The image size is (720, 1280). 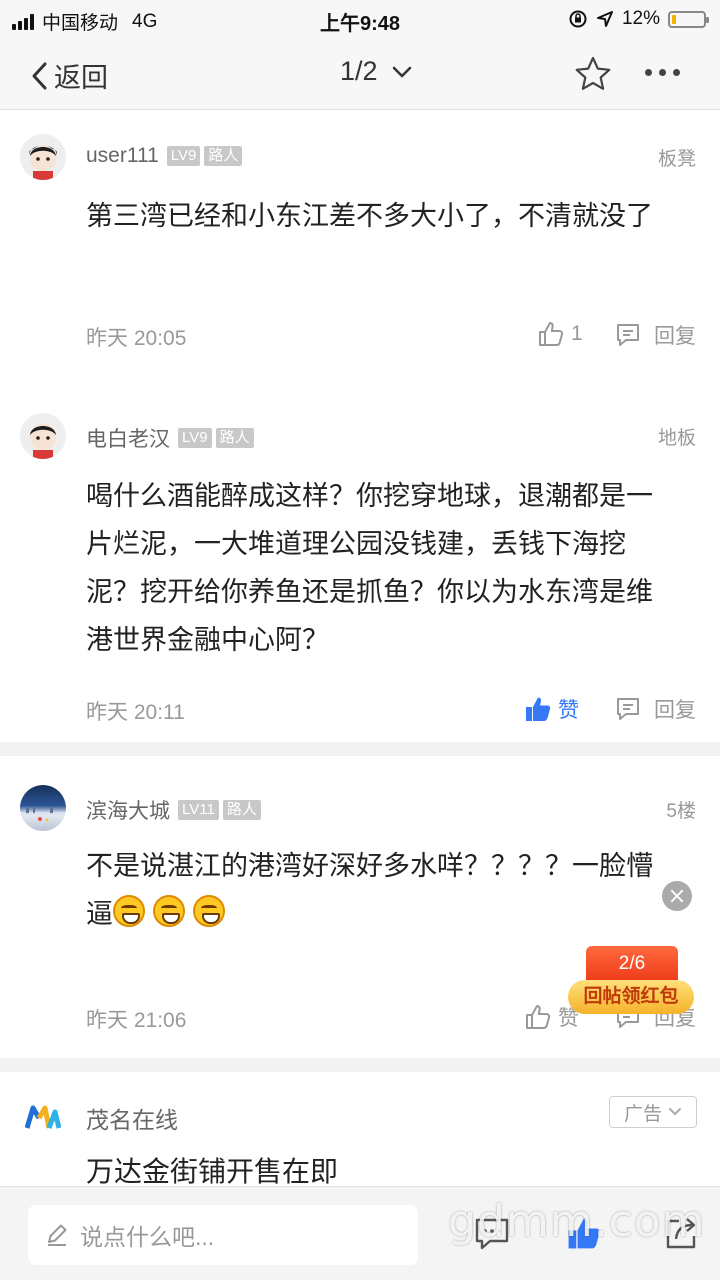 I want to click on nav-bar: 返回 1/2, so click(x=360, y=75).